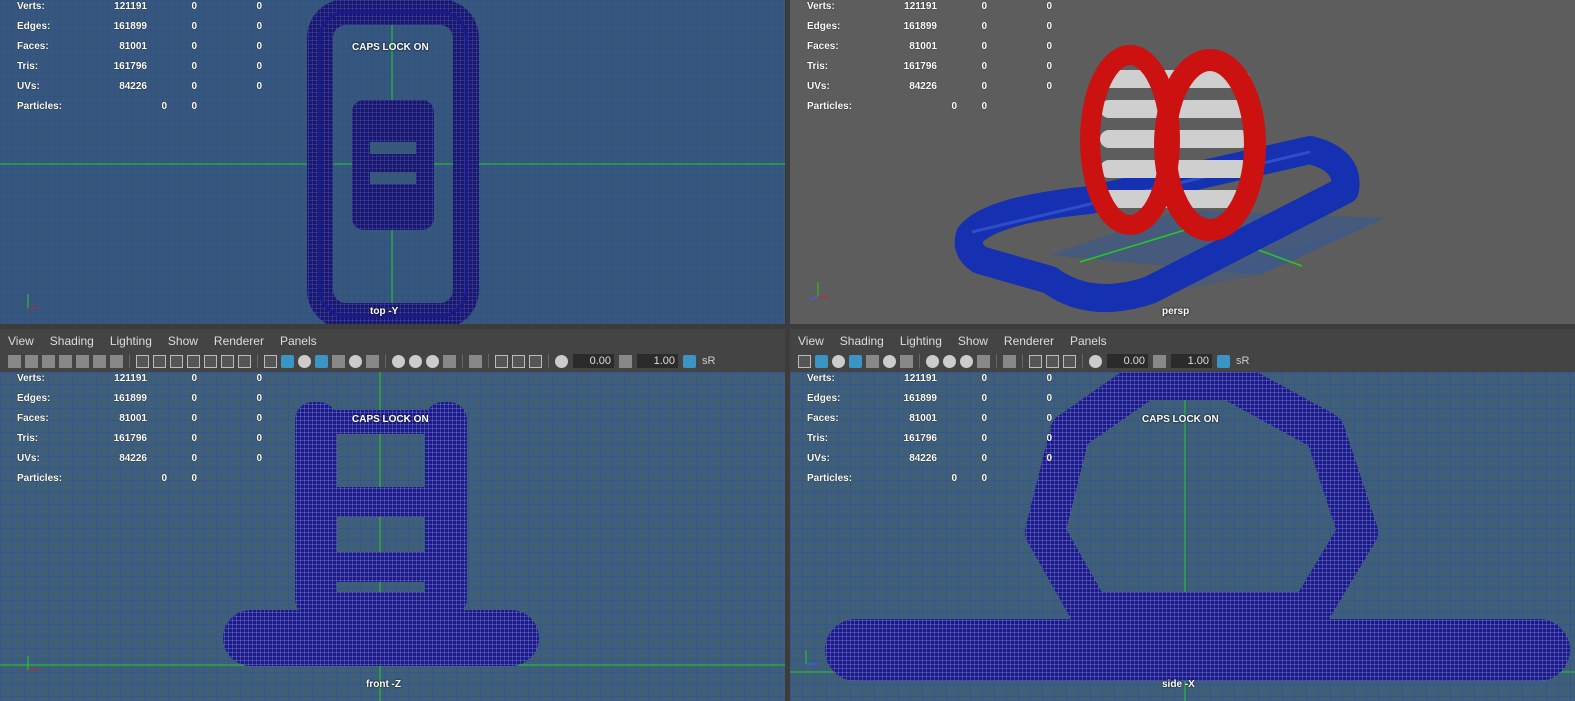  I want to click on camera-label: top -Y, so click(384, 311).